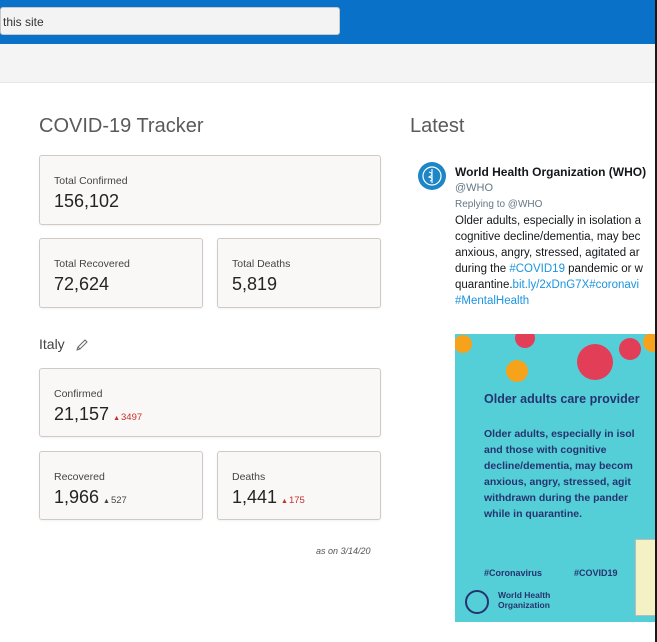 This screenshot has height=642, width=657. Describe the element at coordinates (559, 434) in the screenshot. I see `poster-line: Older adults, especially in isol` at that location.